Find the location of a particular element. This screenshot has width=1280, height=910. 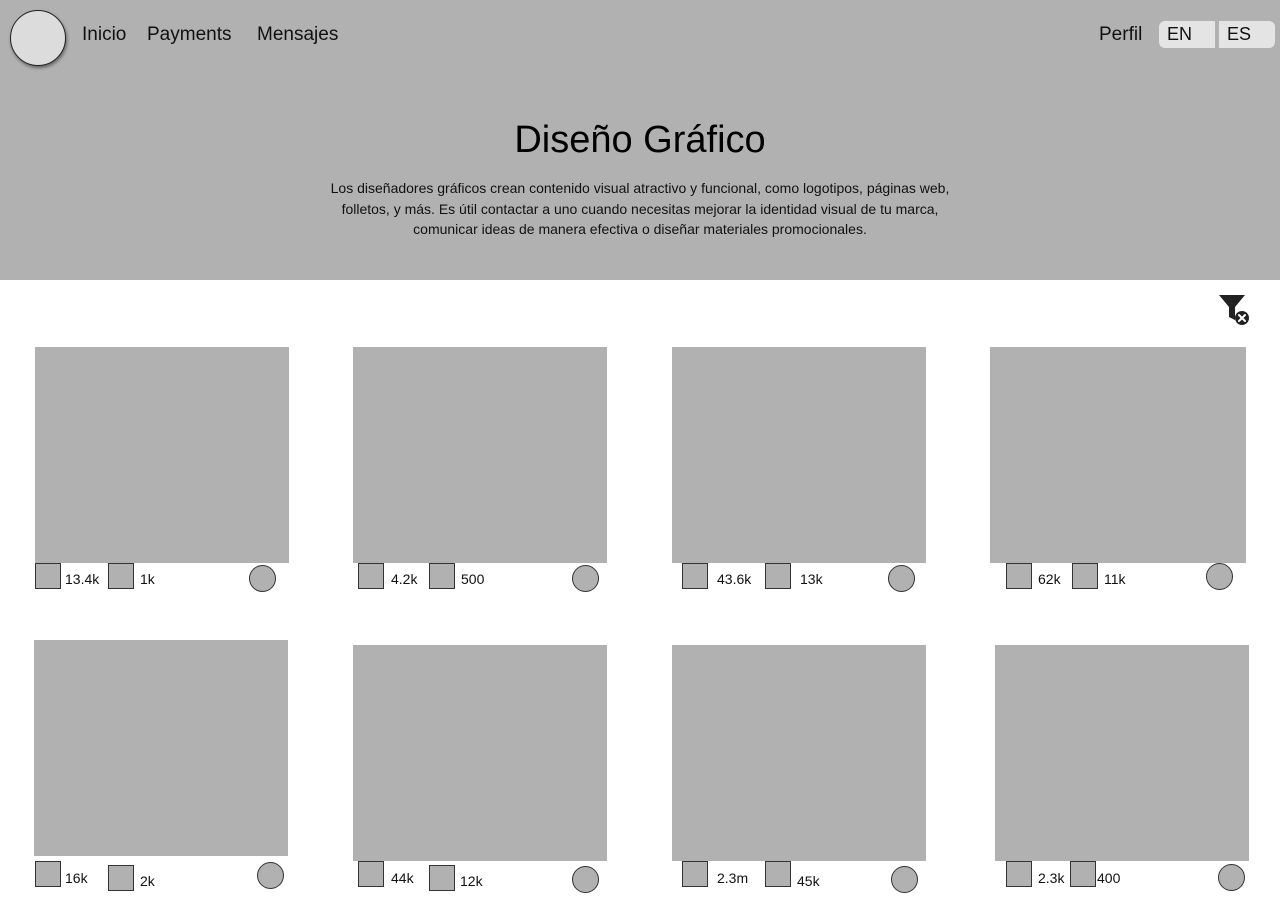

card-stat1: 4.2k is located at coordinates (404, 579).